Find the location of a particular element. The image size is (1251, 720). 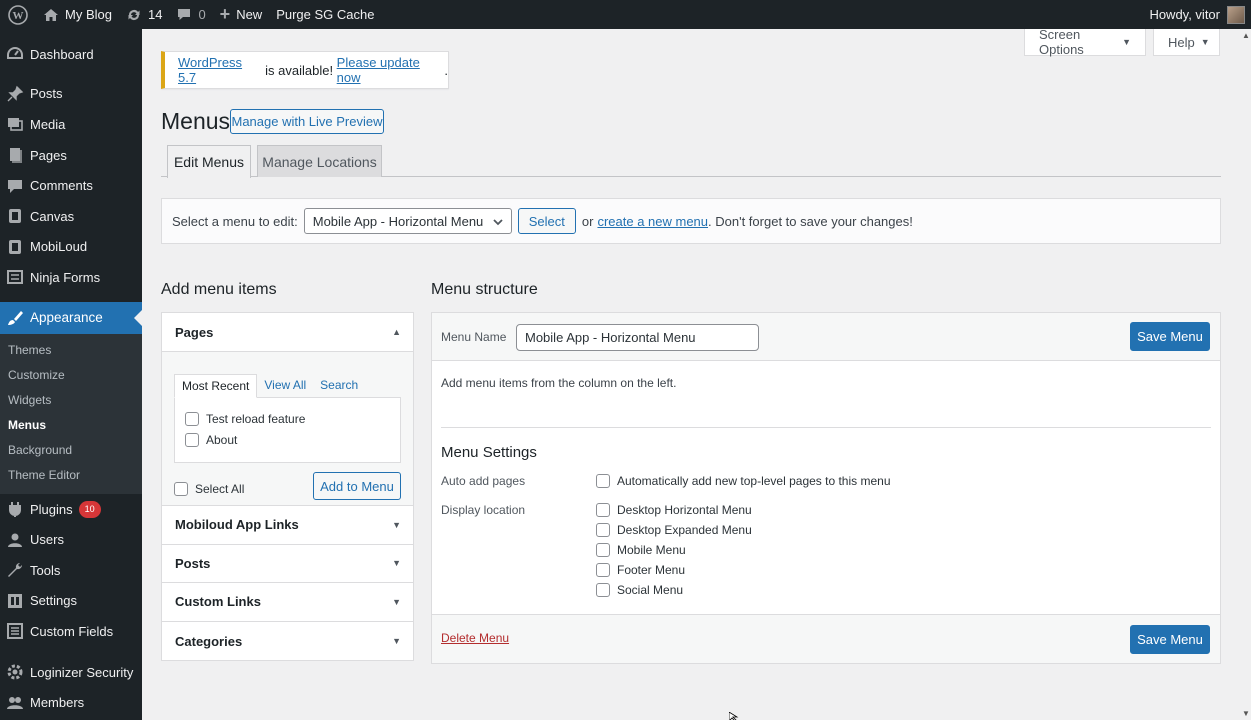

sidebar-item-settings: Settings is located at coordinates (71, 601).